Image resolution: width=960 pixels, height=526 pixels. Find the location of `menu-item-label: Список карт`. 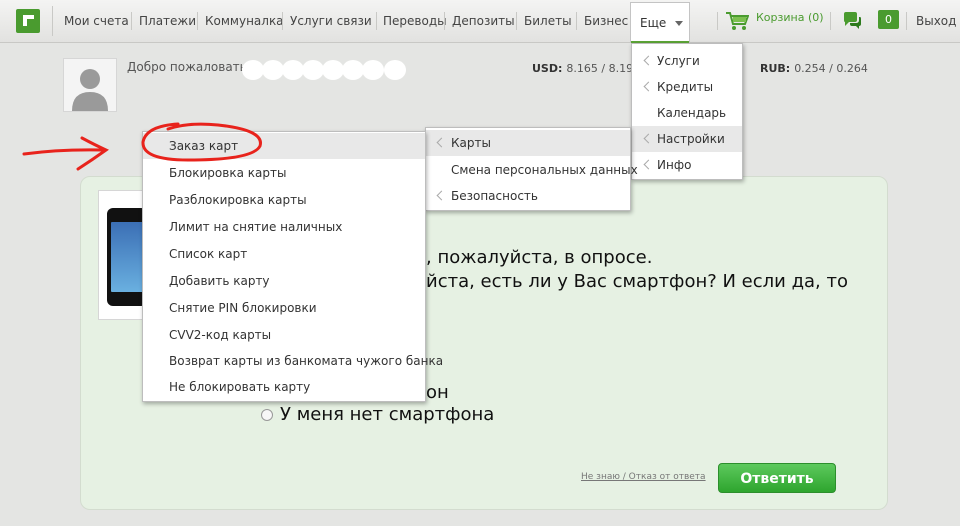

menu-item-label: Список карт is located at coordinates (208, 254).